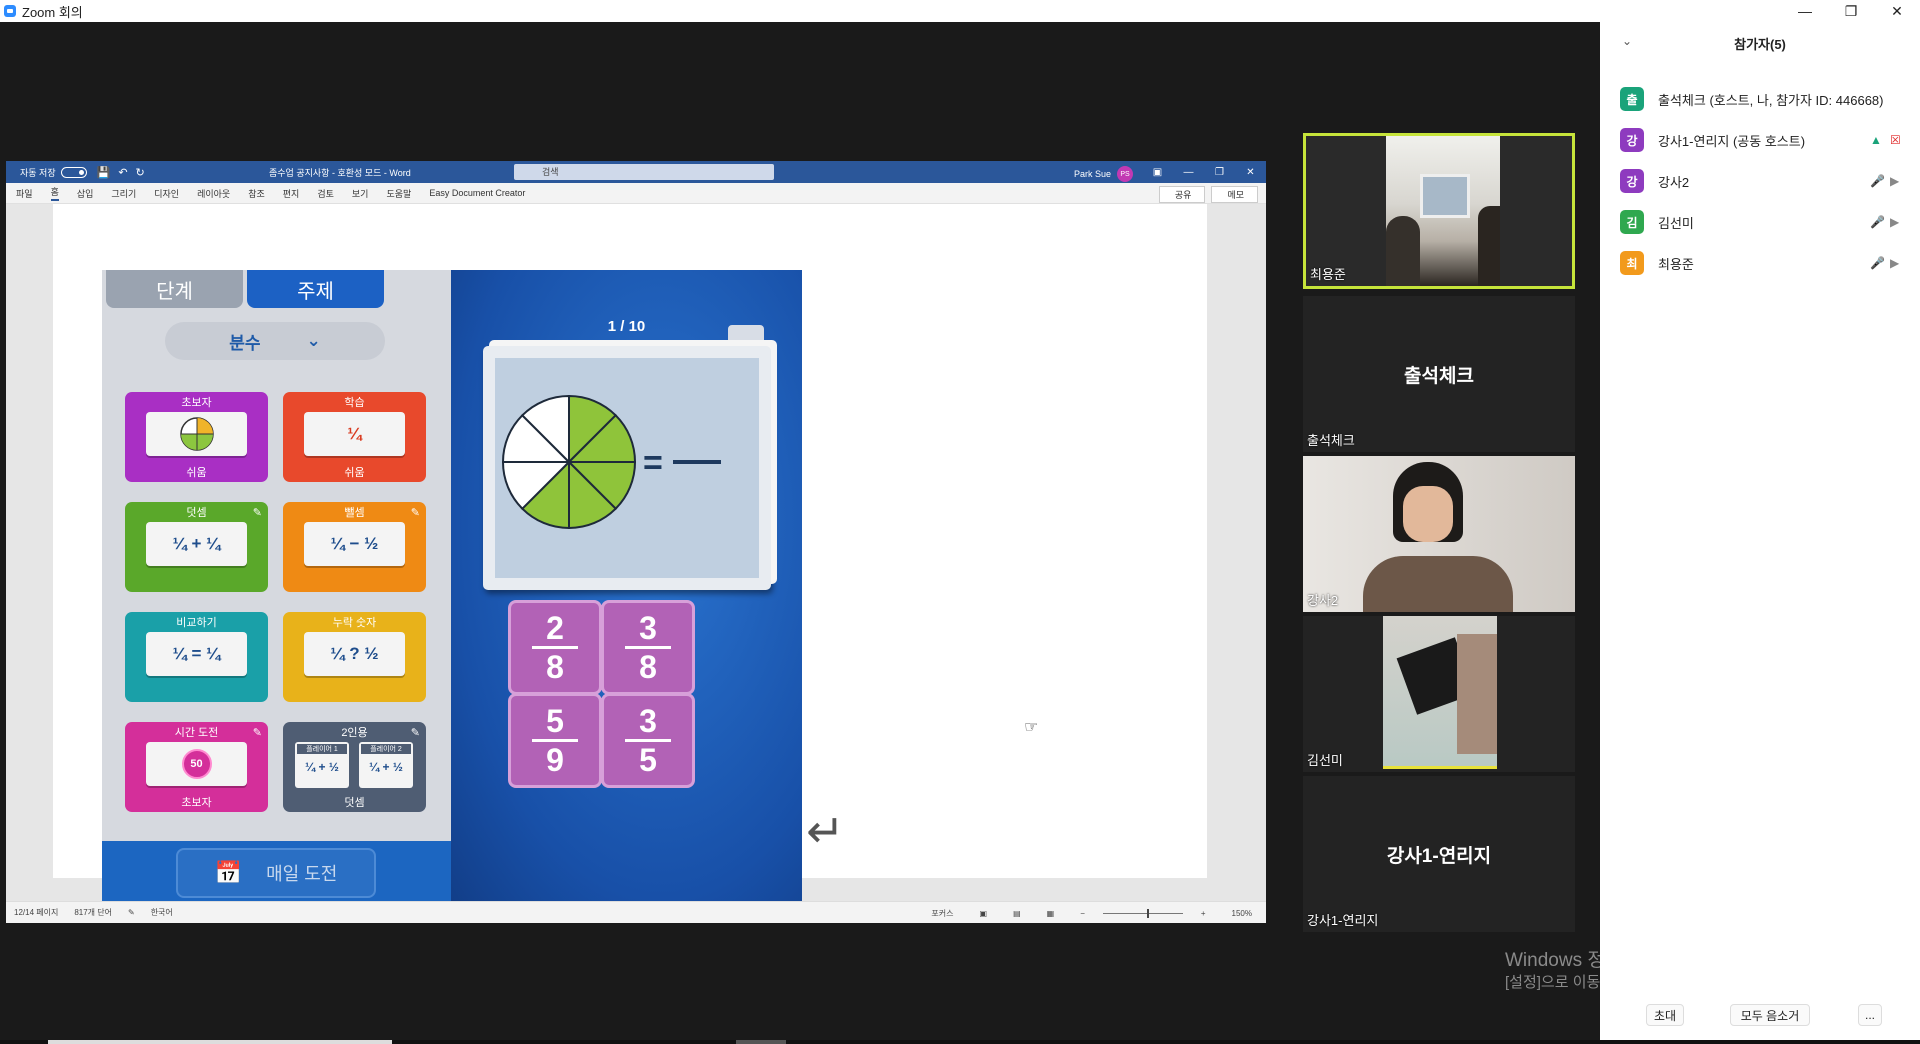  I want to click on tab-review: 검토, so click(325, 193).